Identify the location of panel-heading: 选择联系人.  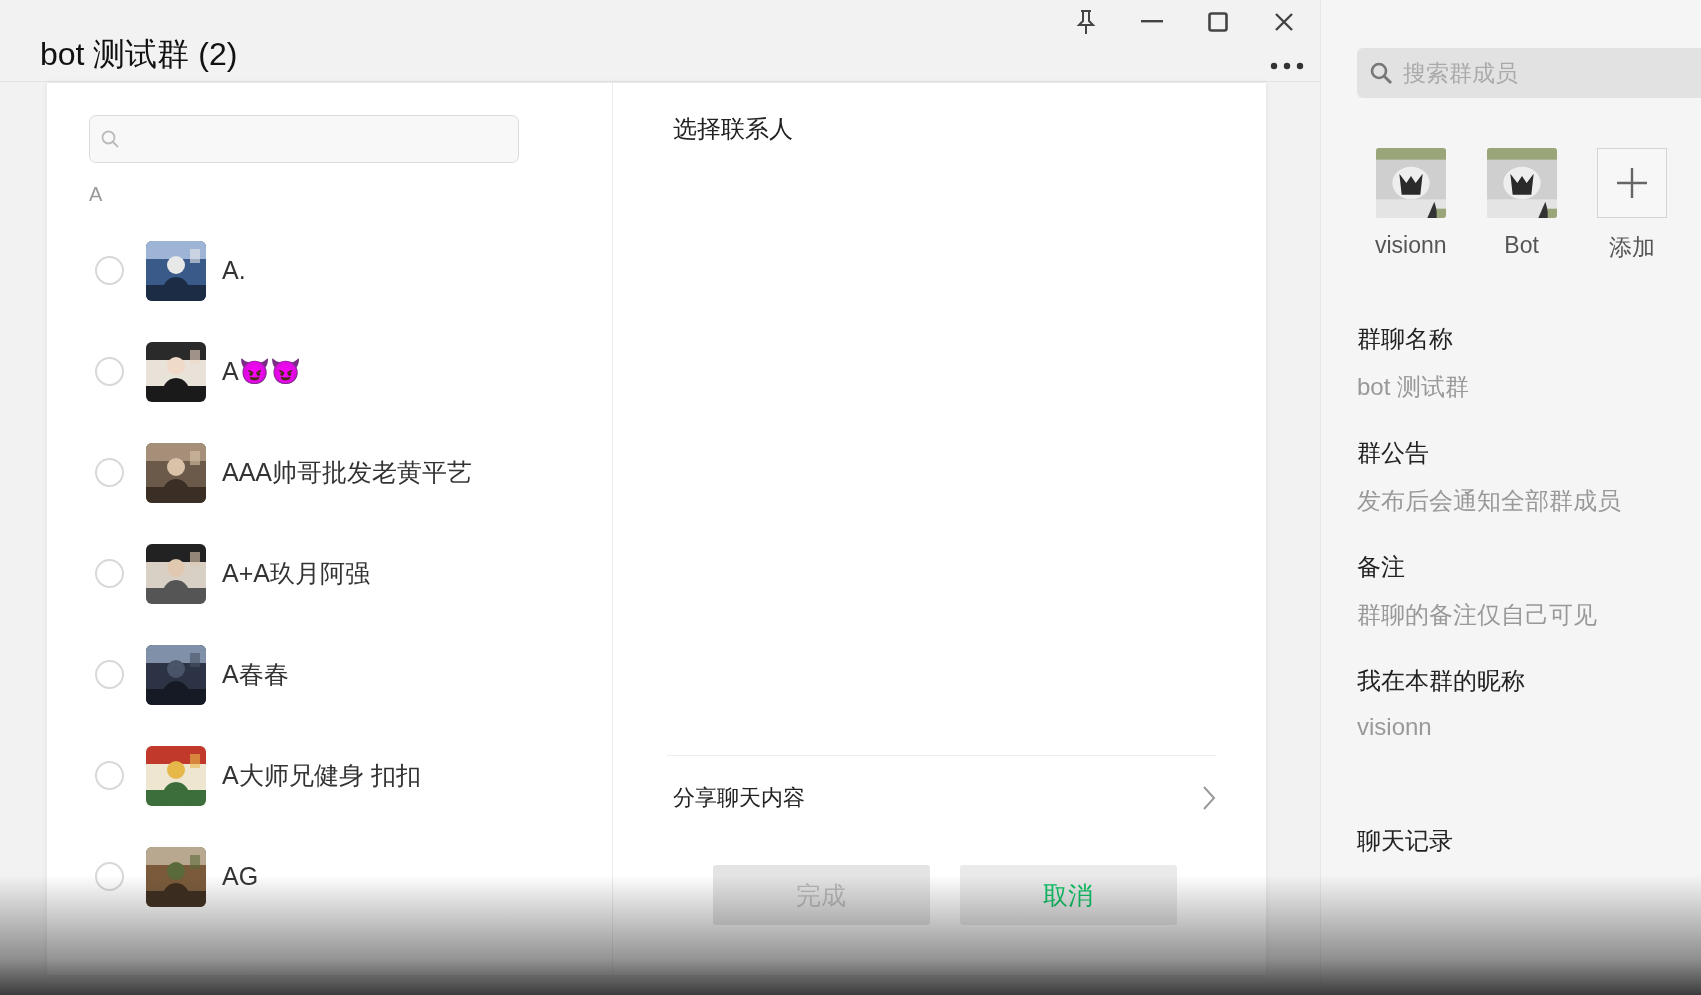
(733, 129).